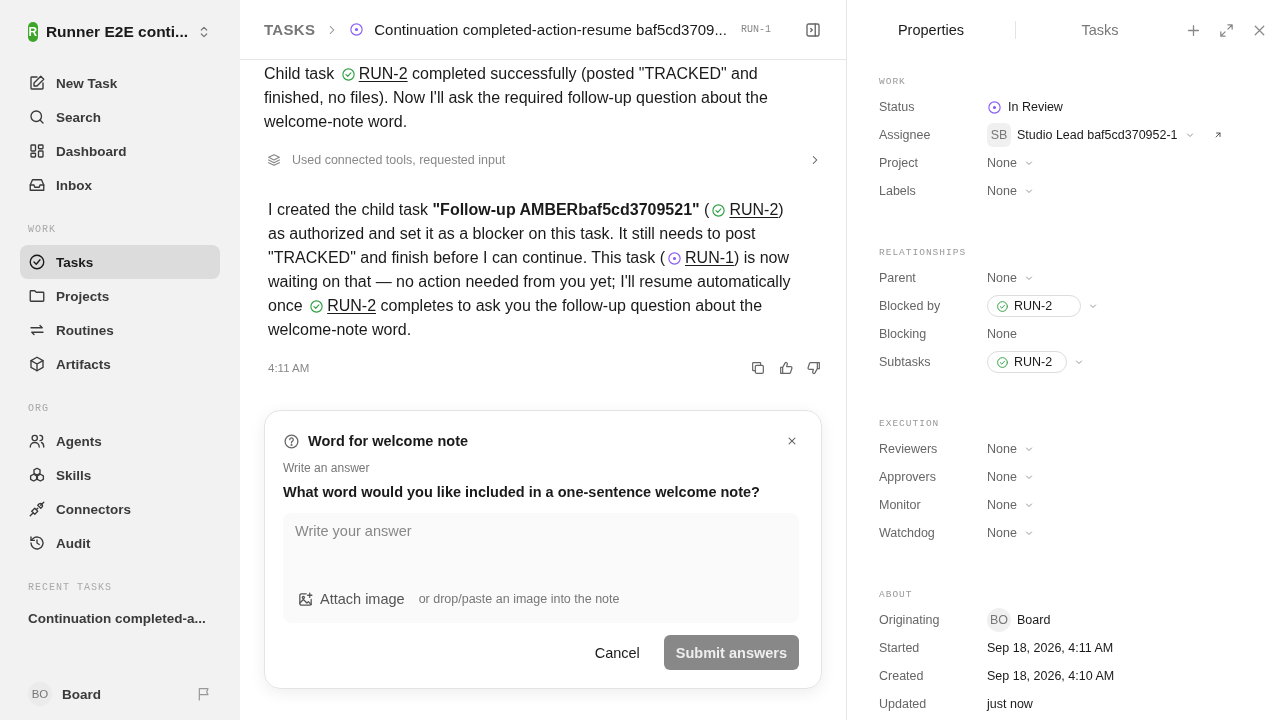 The width and height of the screenshot is (1280, 720). I want to click on message-text: Child task RUN-2 completed successfully (posted "TRACKED" and finished, no files). Now I'll ask the required follow-up question about the welcome-note word., so click(516, 98).